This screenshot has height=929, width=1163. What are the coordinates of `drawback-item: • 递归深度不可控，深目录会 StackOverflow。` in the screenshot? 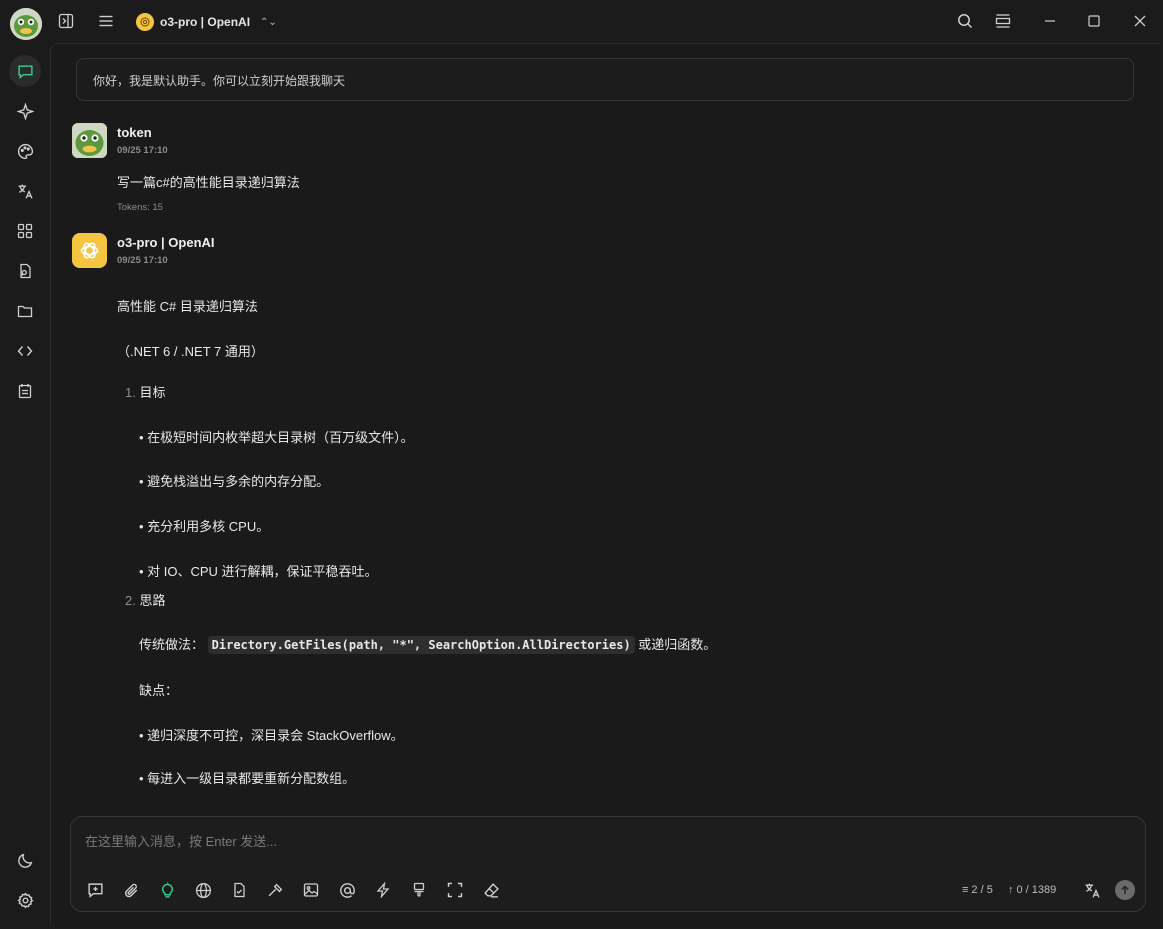 It's located at (271, 735).